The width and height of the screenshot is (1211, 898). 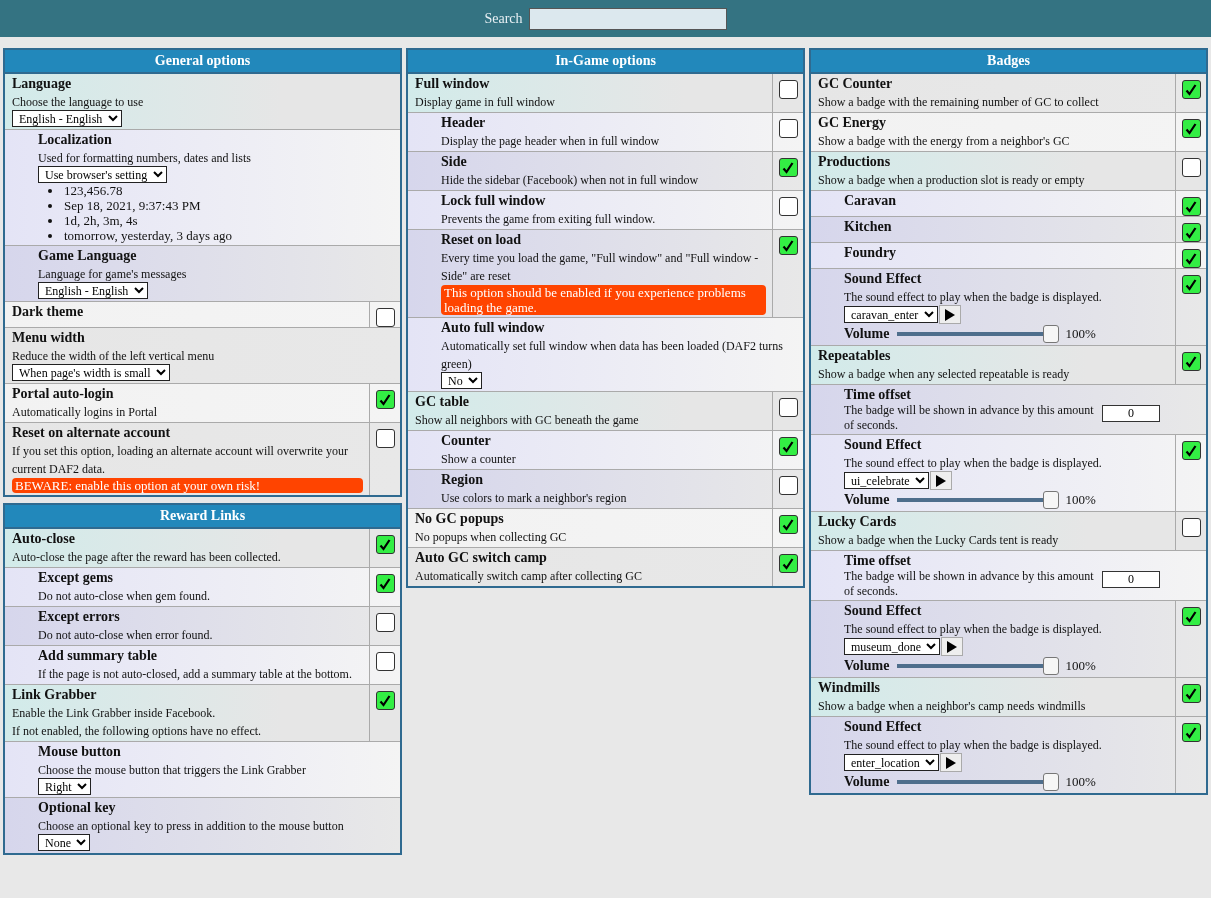 I want to click on option-description: Show a badge when any selected repeatable is ready, so click(x=944, y=374).